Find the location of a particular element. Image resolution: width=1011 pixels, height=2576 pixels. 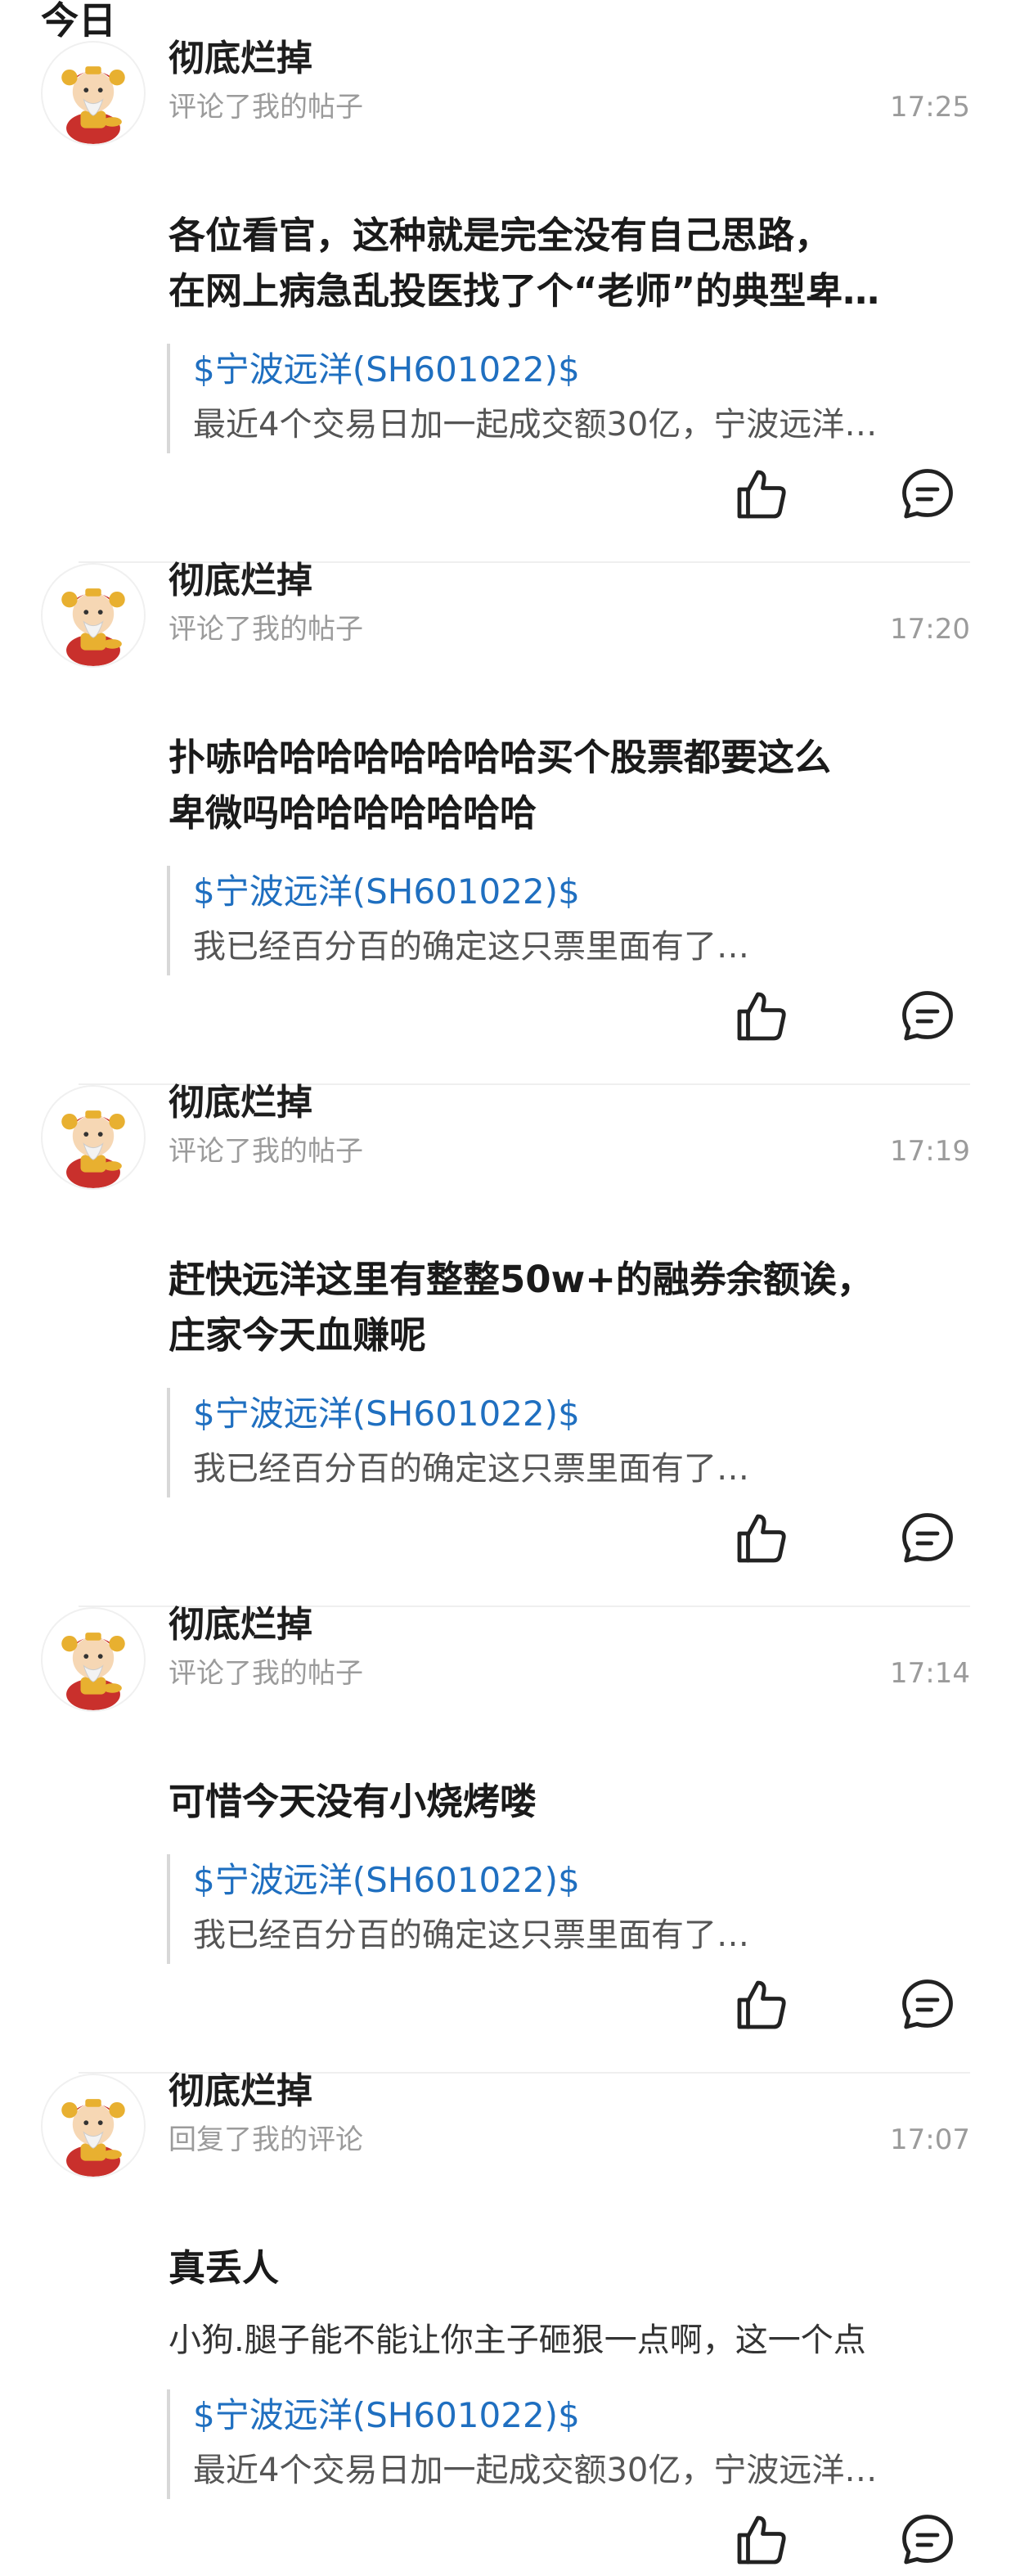

timestamp: 17:14 is located at coordinates (930, 1673).